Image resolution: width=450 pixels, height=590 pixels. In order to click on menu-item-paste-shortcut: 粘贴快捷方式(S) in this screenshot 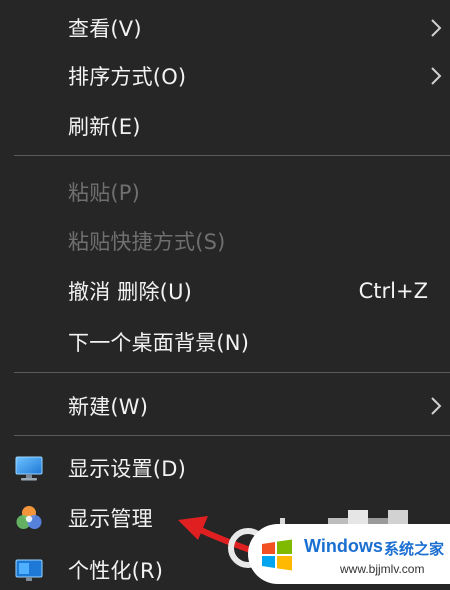, I will do `click(225, 241)`.